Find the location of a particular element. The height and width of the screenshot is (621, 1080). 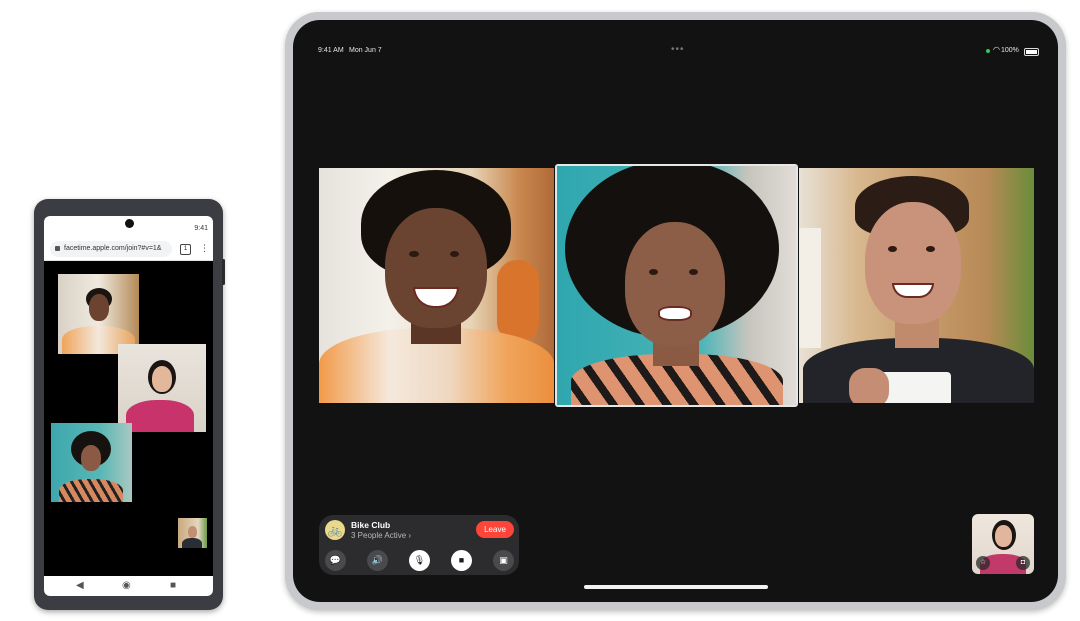

tab-count-button: 1 is located at coordinates (185, 249).